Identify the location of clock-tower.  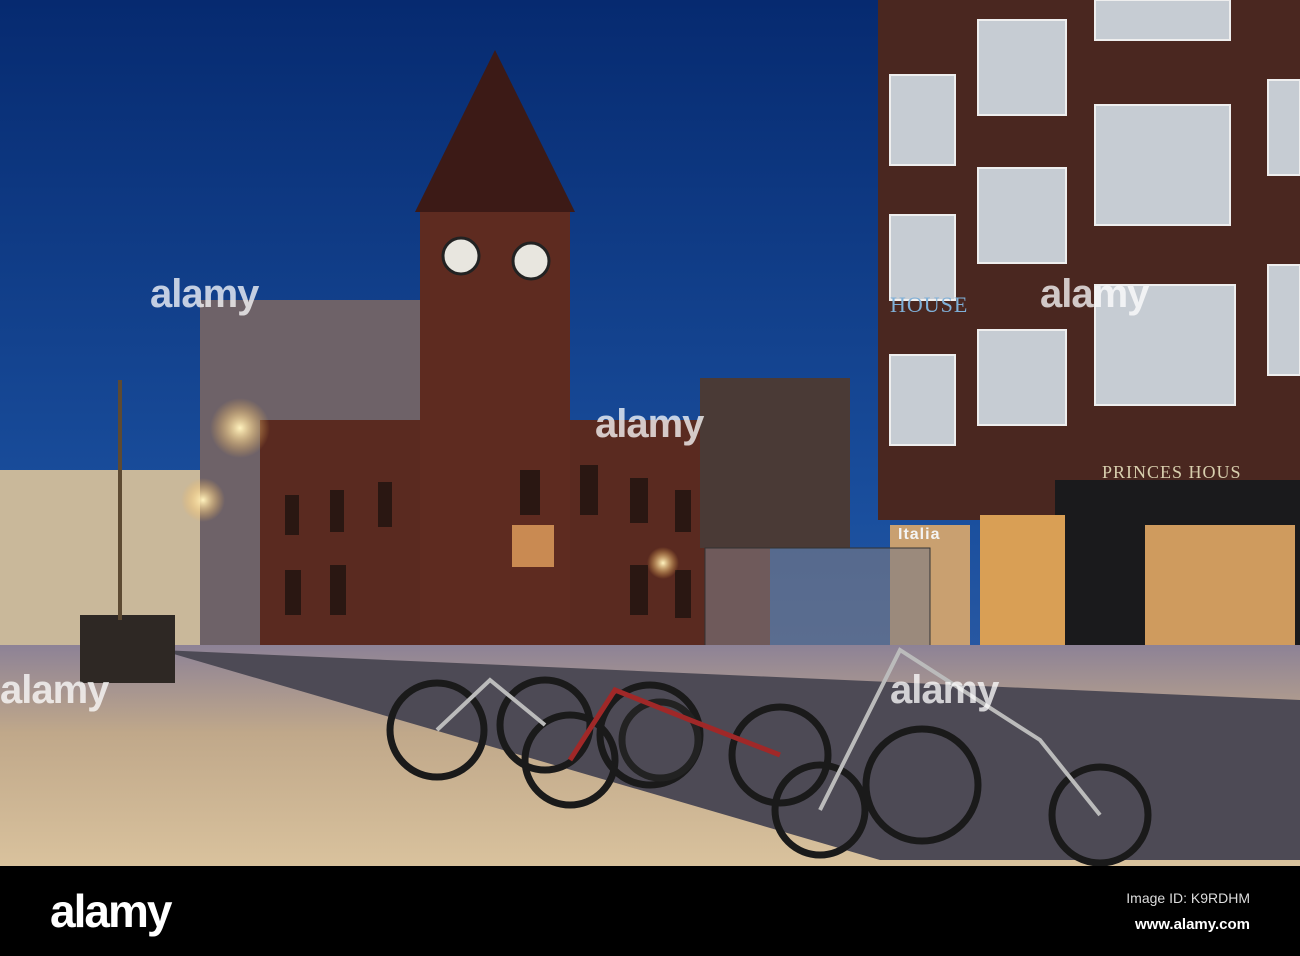
(495, 430).